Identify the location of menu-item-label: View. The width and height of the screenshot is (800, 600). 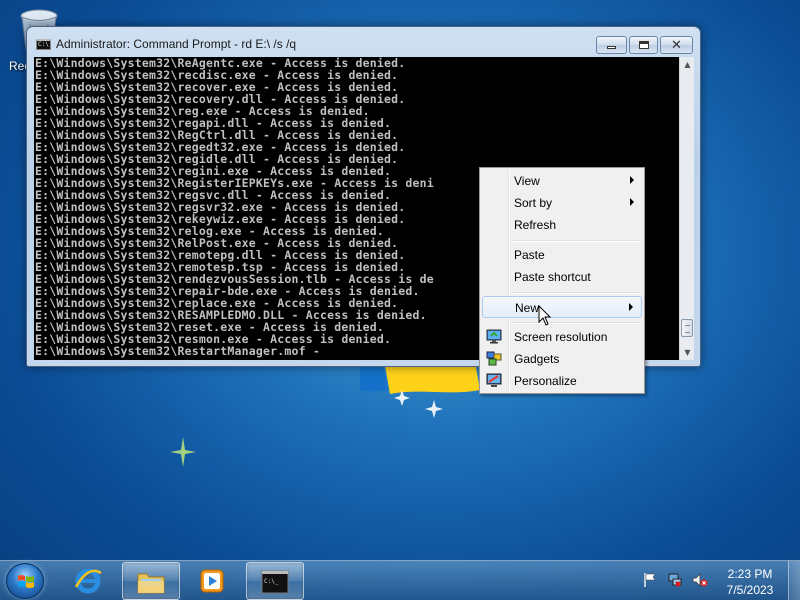
(527, 181).